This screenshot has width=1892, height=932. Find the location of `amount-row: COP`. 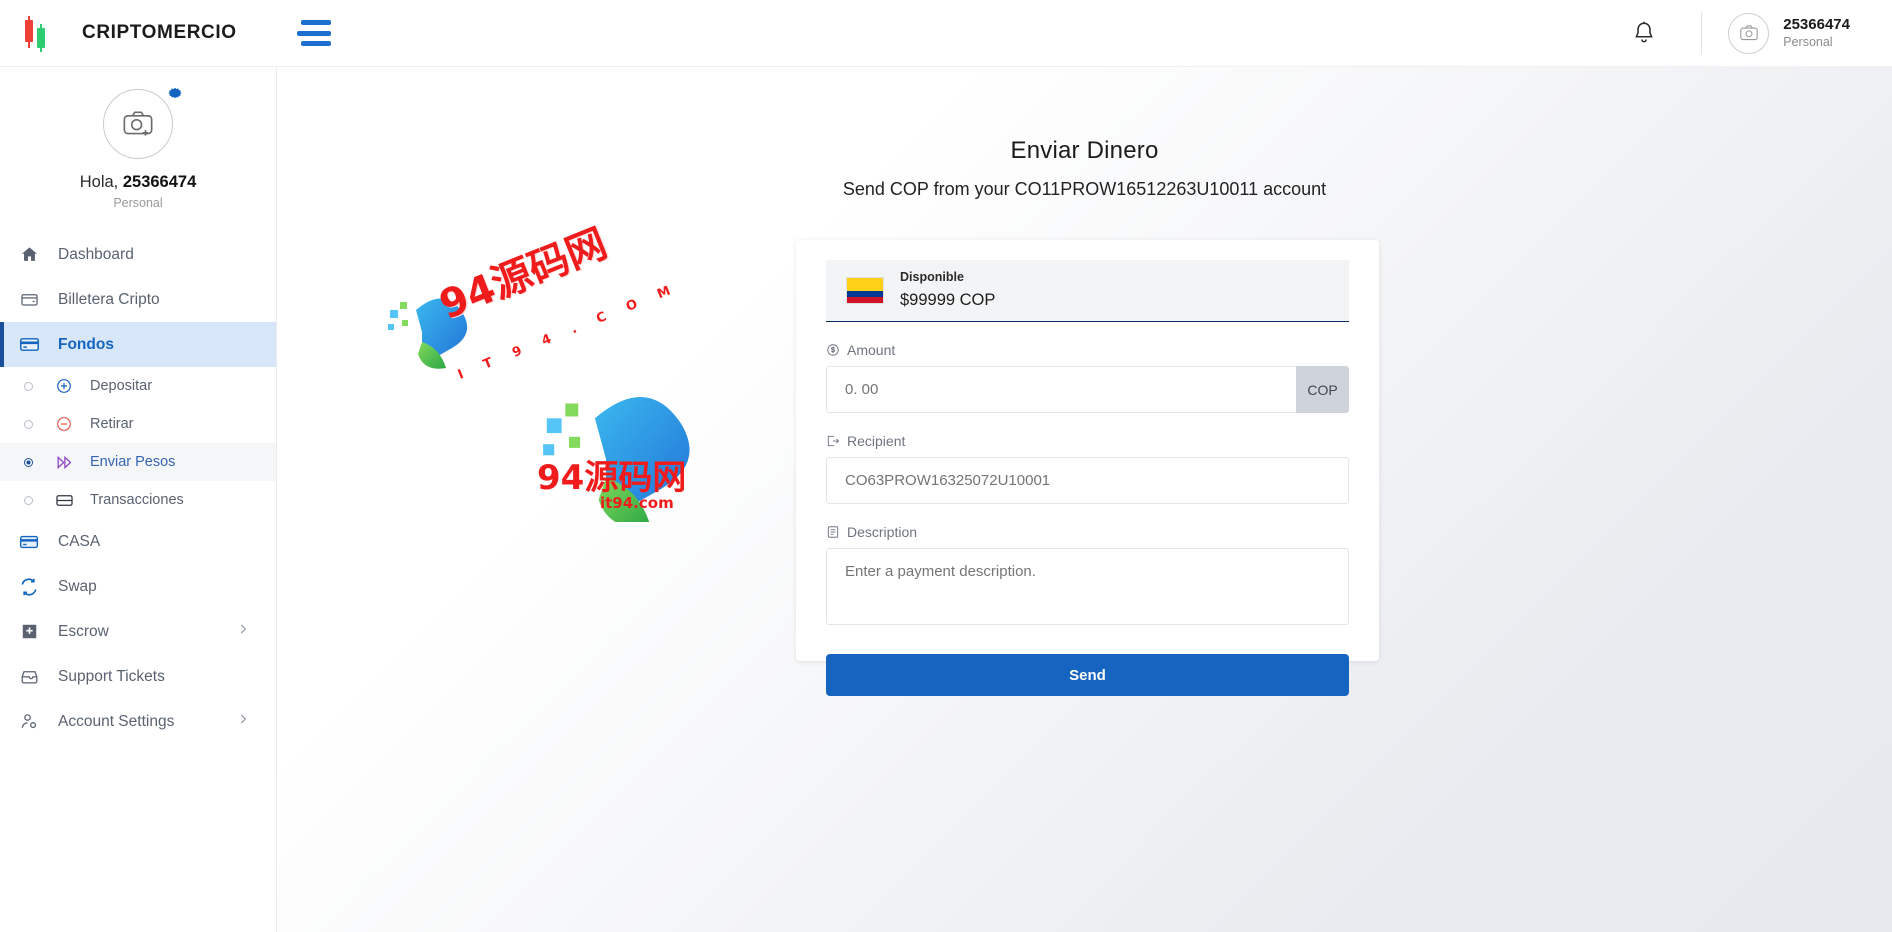

amount-row: COP is located at coordinates (1087, 389).